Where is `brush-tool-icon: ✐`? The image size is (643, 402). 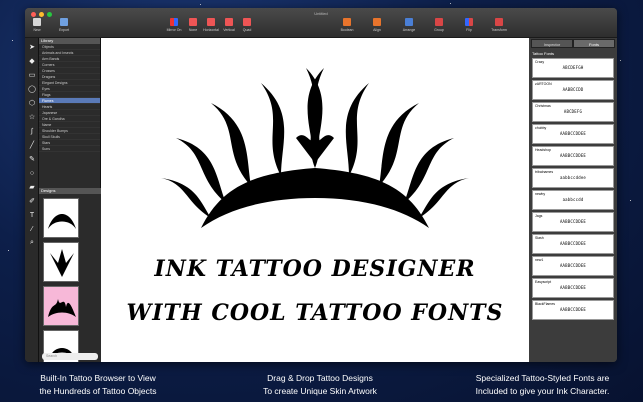 brush-tool-icon: ✐ is located at coordinates (32, 201).